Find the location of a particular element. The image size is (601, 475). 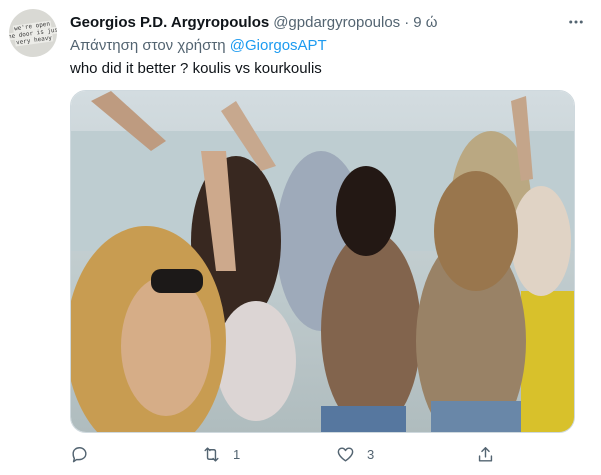

reply-icon is located at coordinates (79, 454).